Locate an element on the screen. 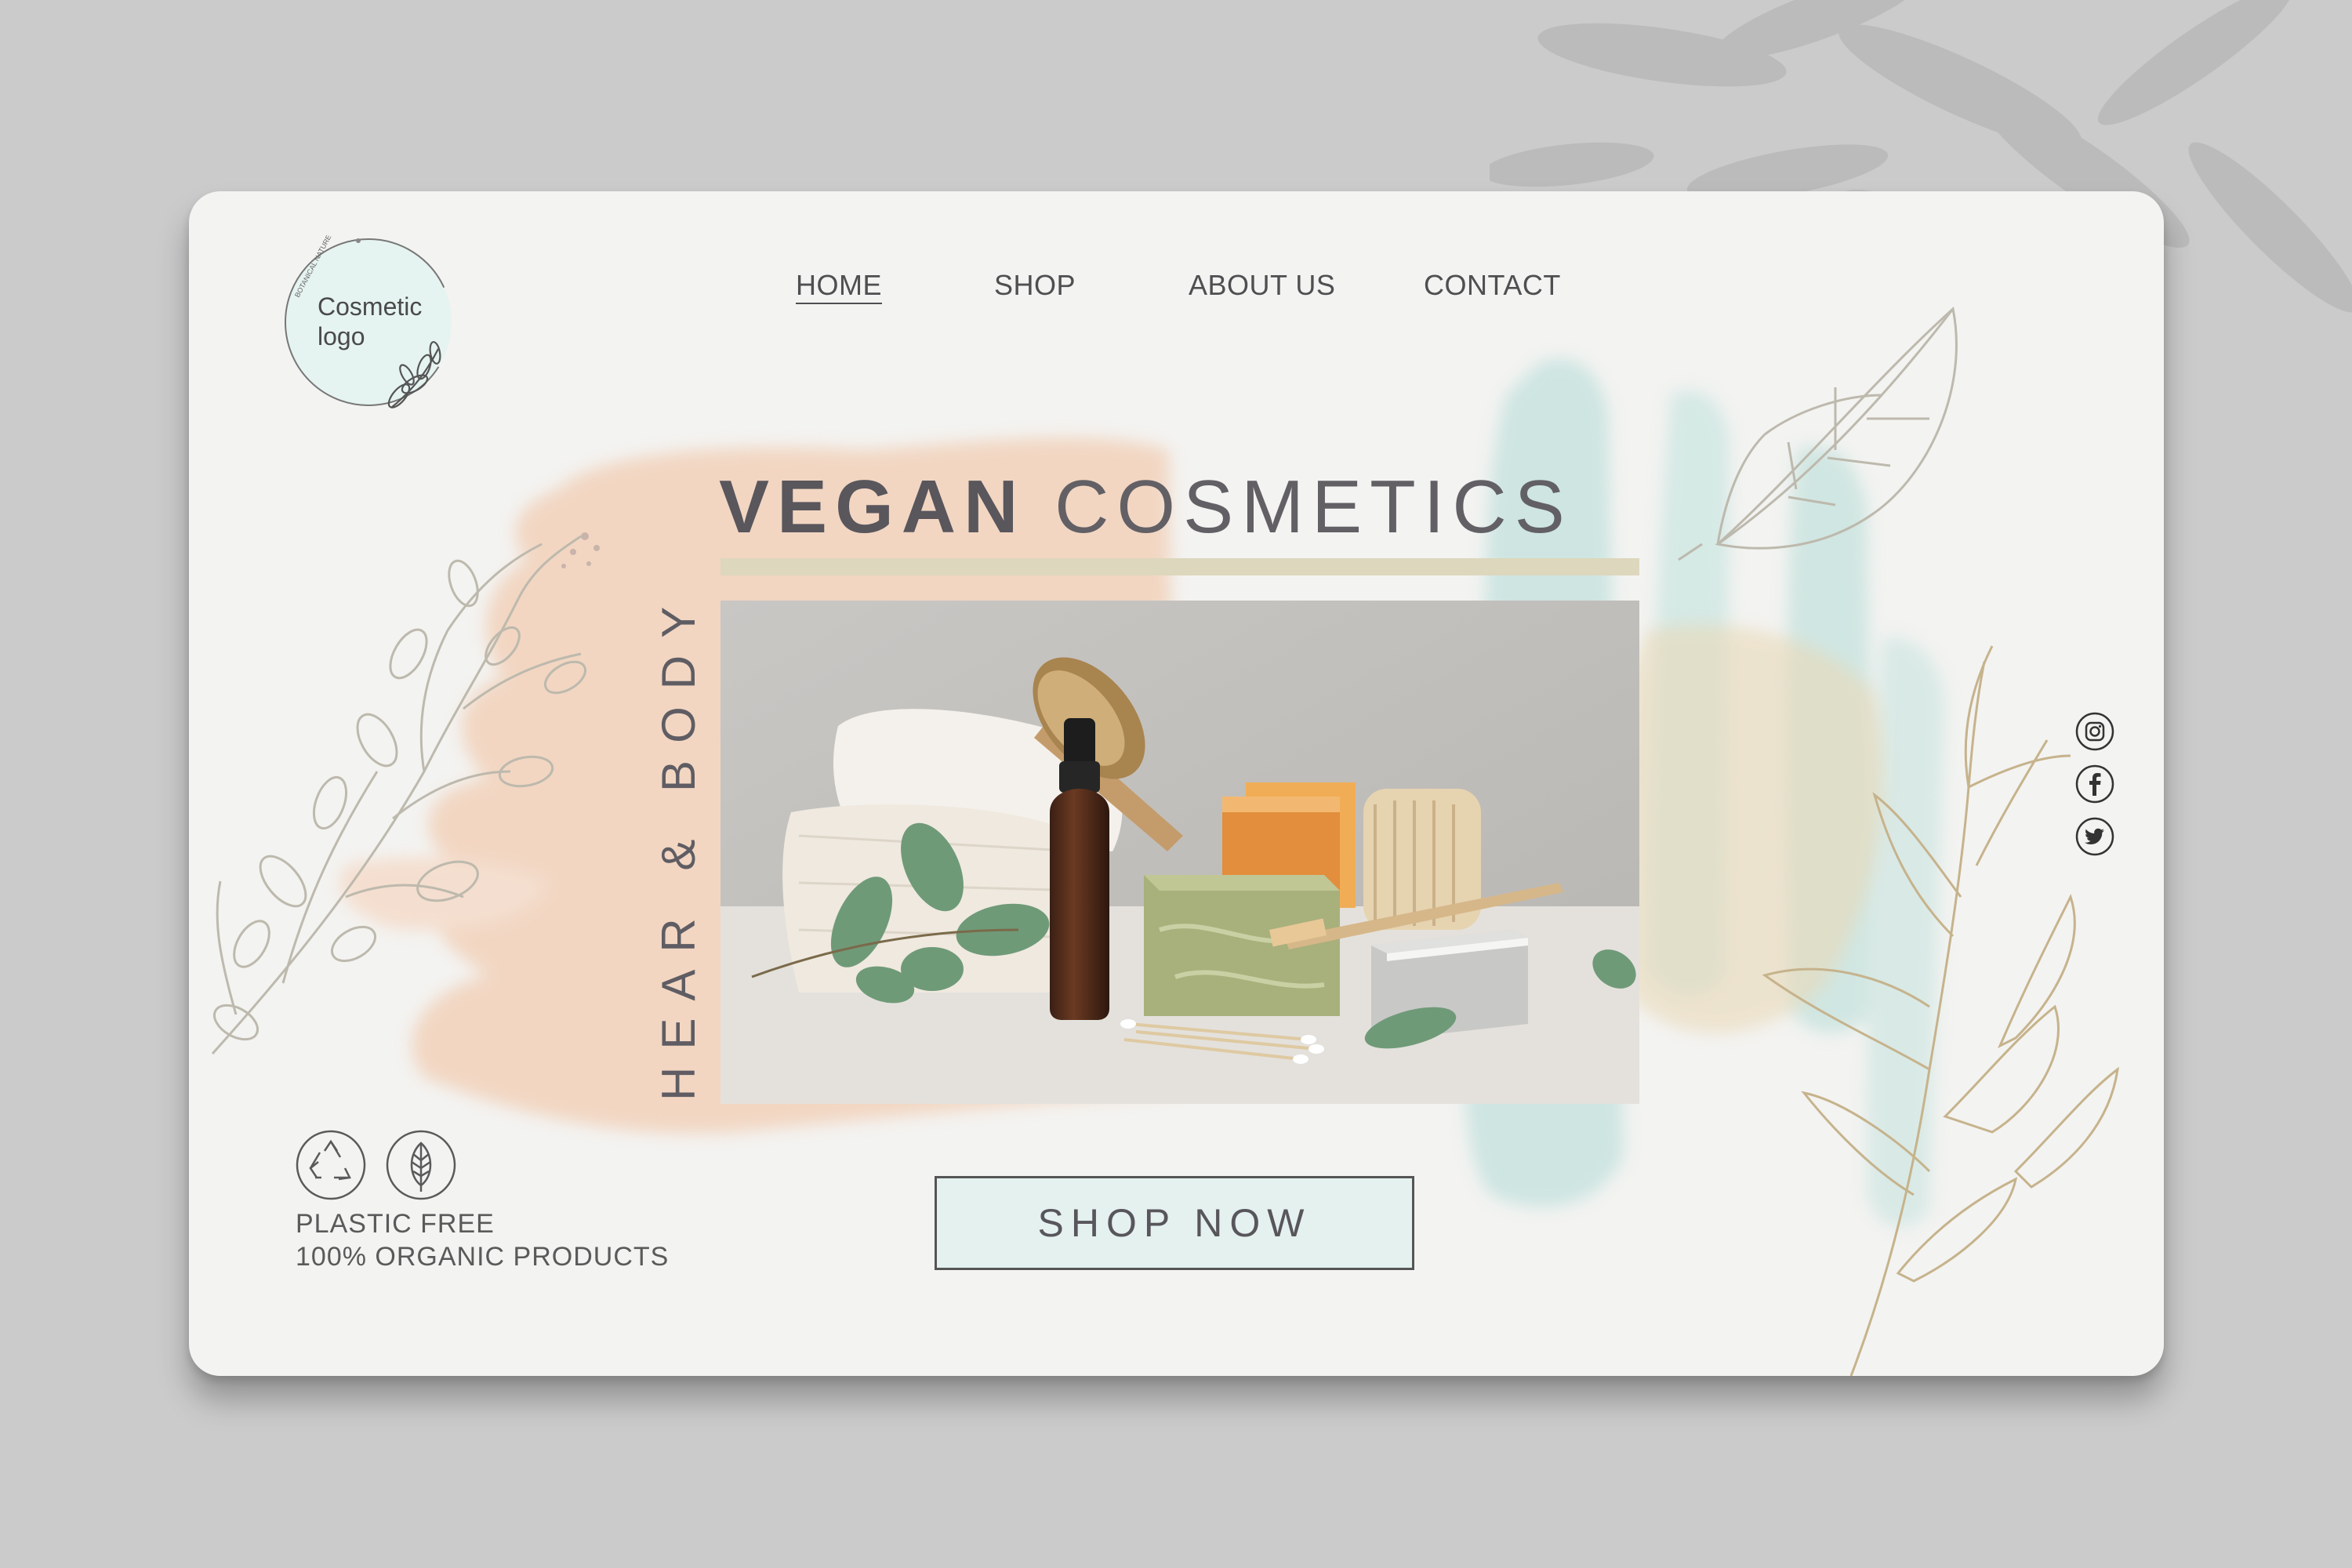 The width and height of the screenshot is (2352, 1568). logo-text: Cosmetic logo is located at coordinates (370, 321).